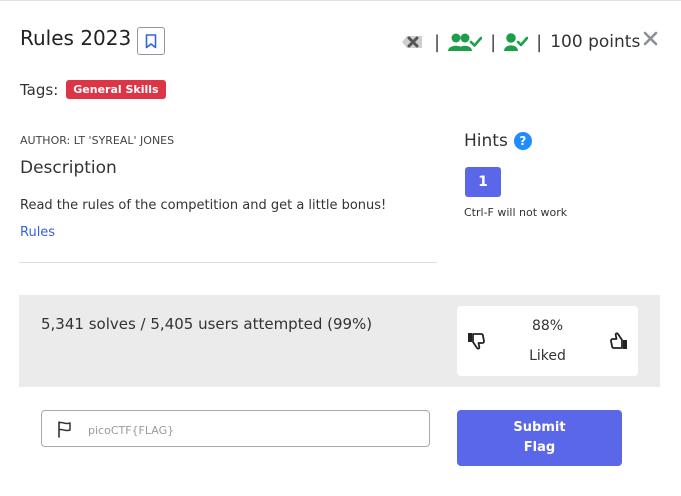 The width and height of the screenshot is (681, 496). Describe the element at coordinates (68, 168) in the screenshot. I see `description-heading: Description` at that location.